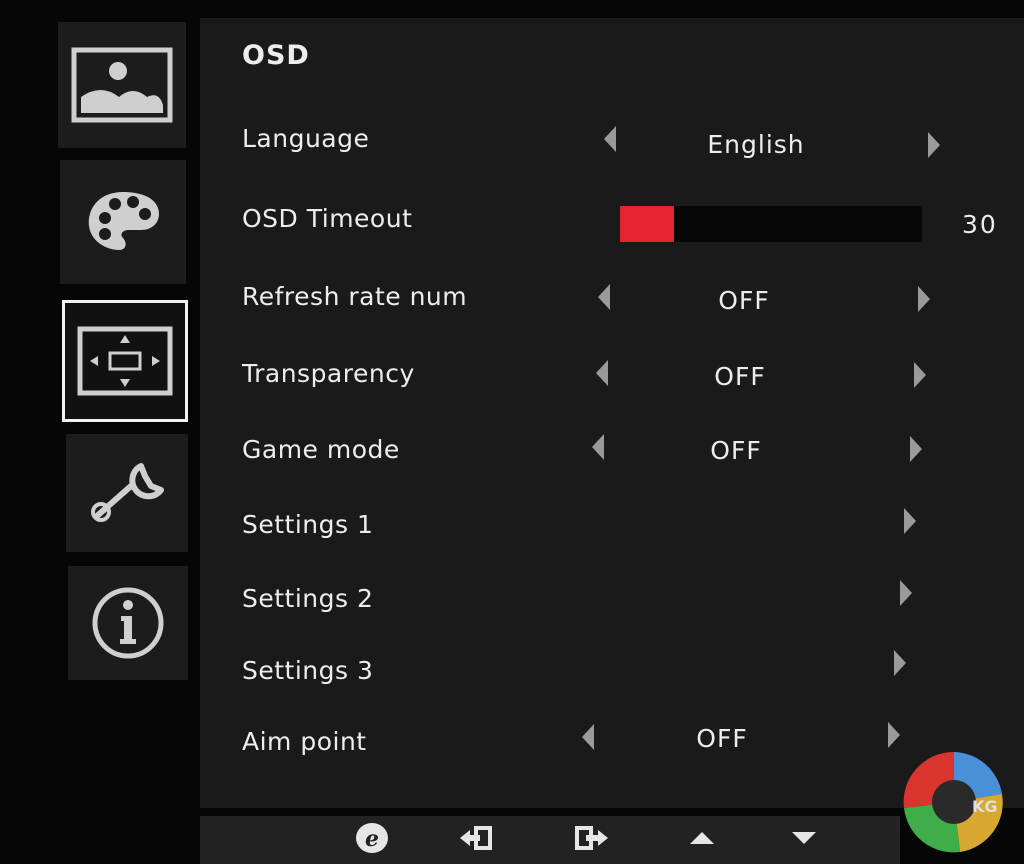 The image size is (1024, 864). Describe the element at coordinates (736, 450) in the screenshot. I see `game-mode-value: OFF` at that location.